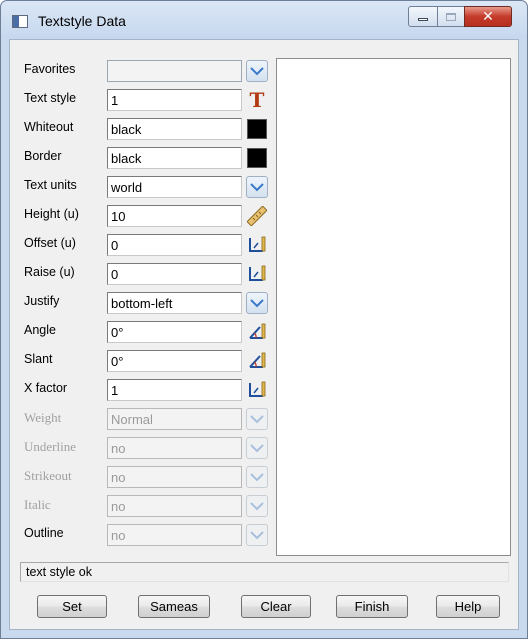 The width and height of the screenshot is (528, 639). I want to click on angle-input: 0°, so click(174, 332).